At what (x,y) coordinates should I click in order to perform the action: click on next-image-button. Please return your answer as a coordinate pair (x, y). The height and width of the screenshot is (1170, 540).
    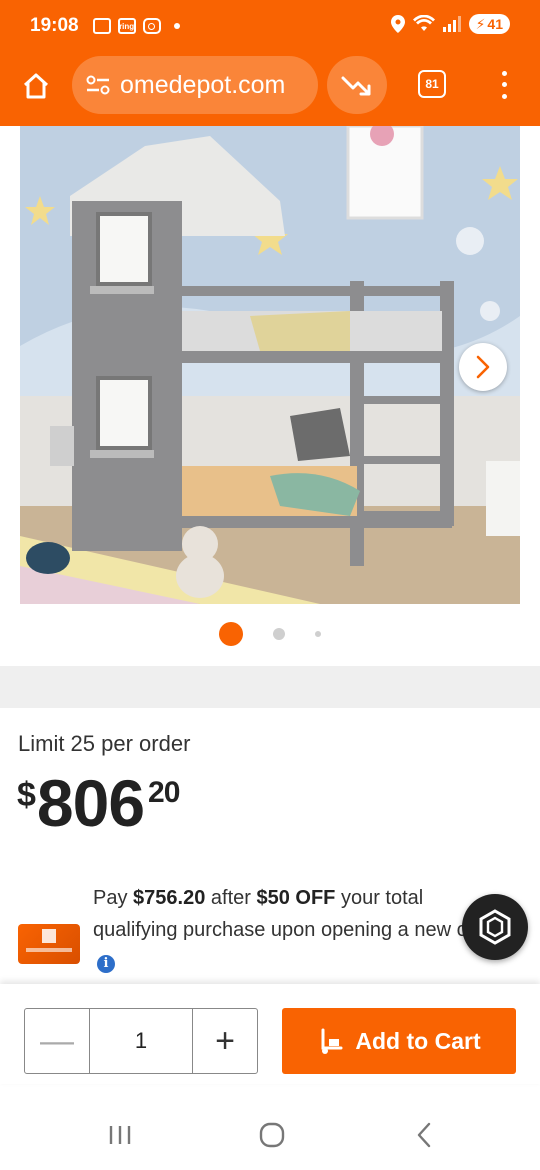
    Looking at the image, I should click on (483, 367).